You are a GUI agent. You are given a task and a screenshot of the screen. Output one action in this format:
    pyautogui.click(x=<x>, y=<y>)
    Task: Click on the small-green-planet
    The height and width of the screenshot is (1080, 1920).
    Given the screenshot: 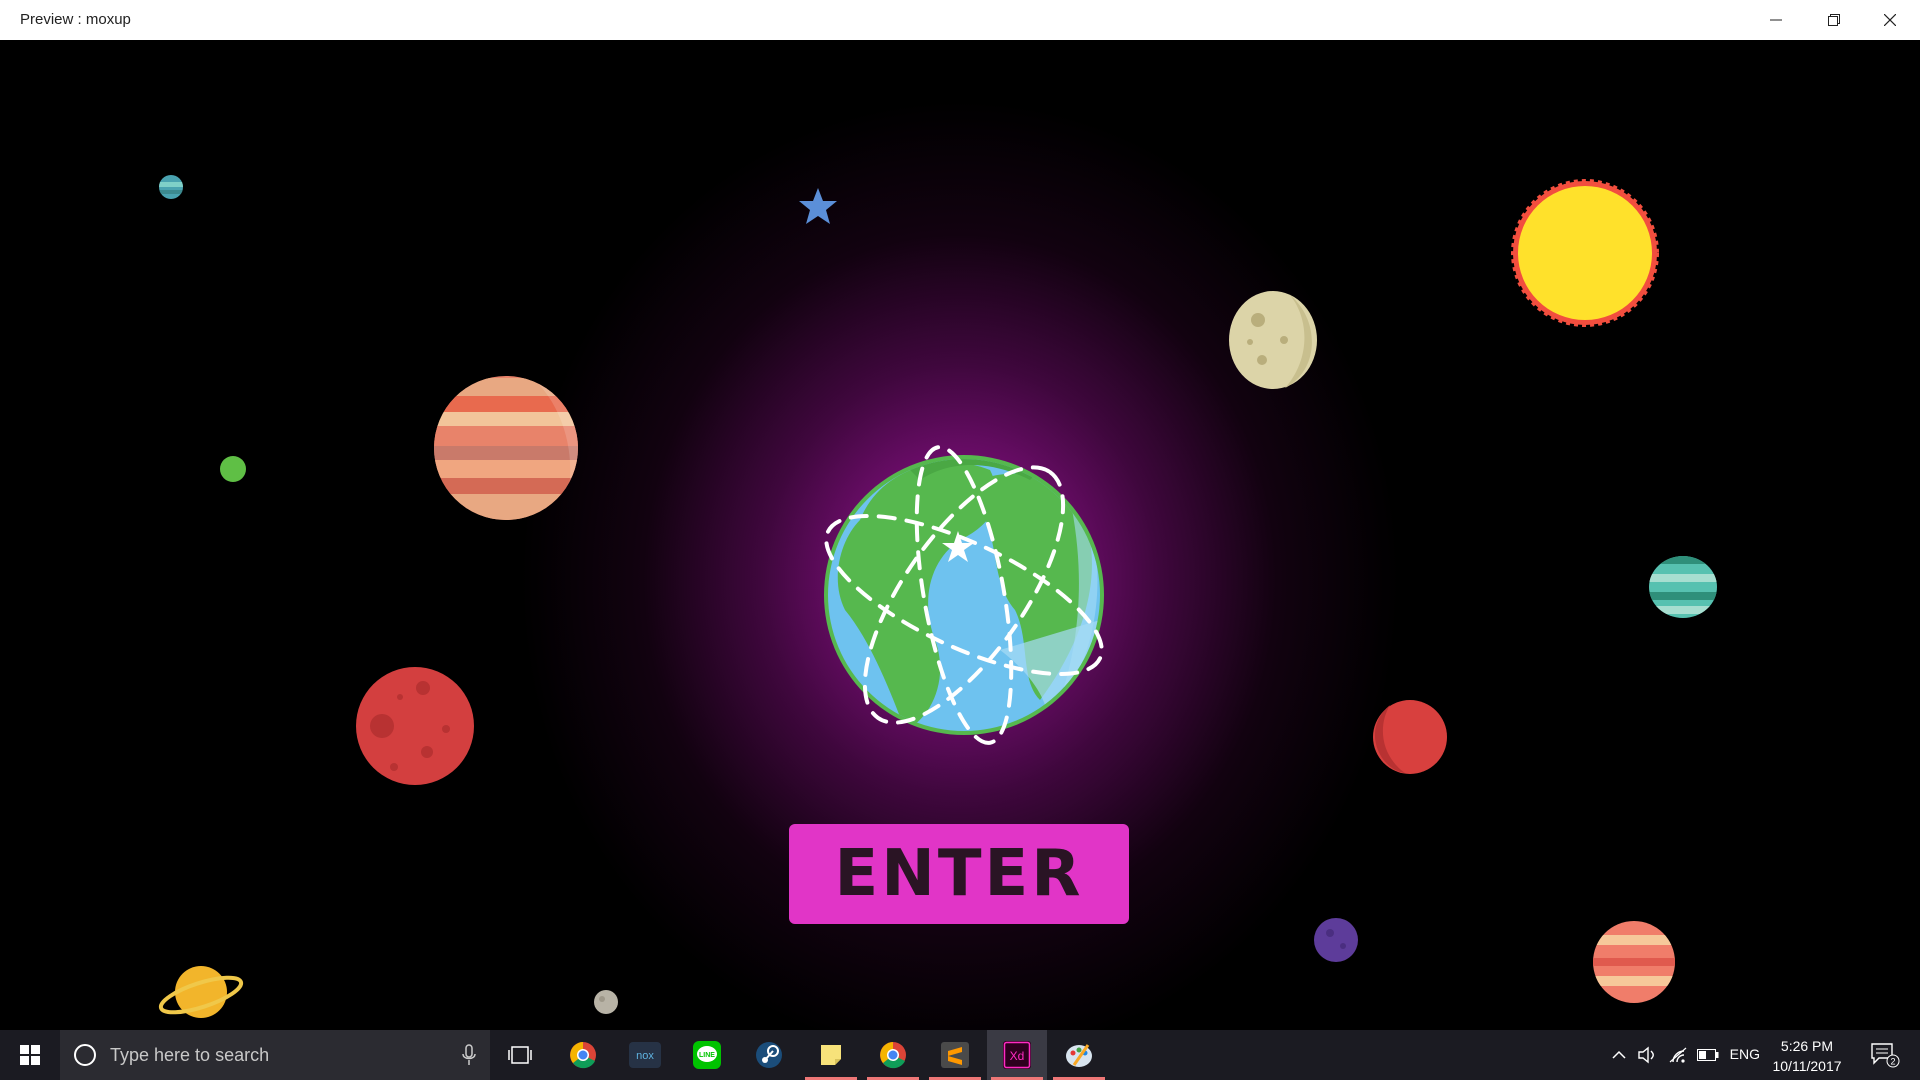 What is the action you would take?
    pyautogui.click(x=233, y=469)
    